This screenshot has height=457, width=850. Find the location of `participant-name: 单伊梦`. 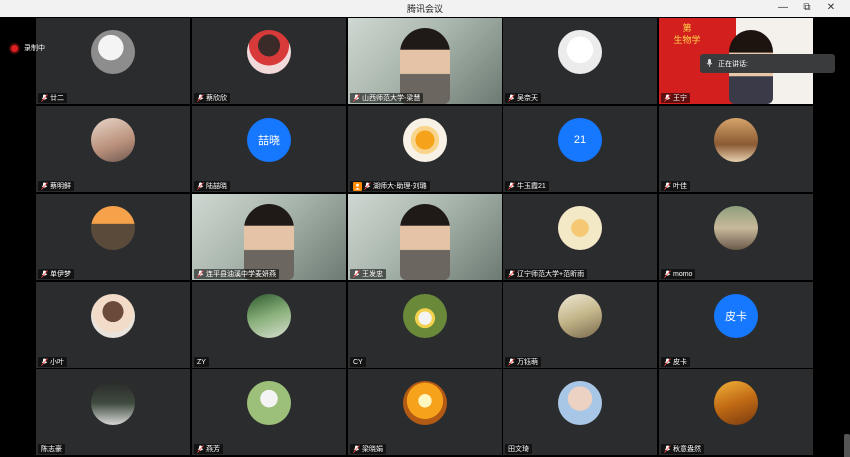

participant-name: 单伊梦 is located at coordinates (60, 274).